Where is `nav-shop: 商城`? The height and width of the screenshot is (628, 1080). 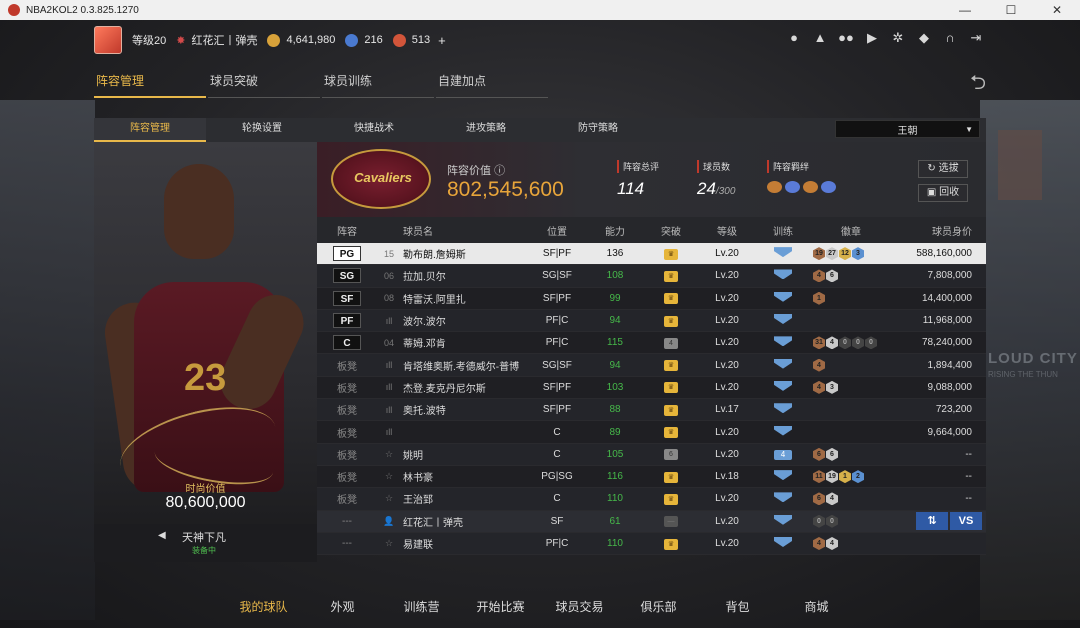
nav-shop: 商城 is located at coordinates (816, 606).